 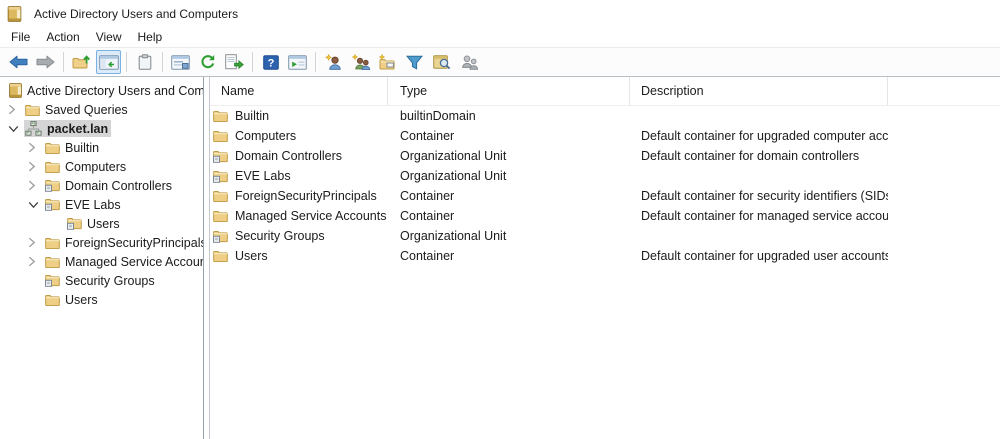 I want to click on tree-item-label: Domain Controllers, so click(x=118, y=185).